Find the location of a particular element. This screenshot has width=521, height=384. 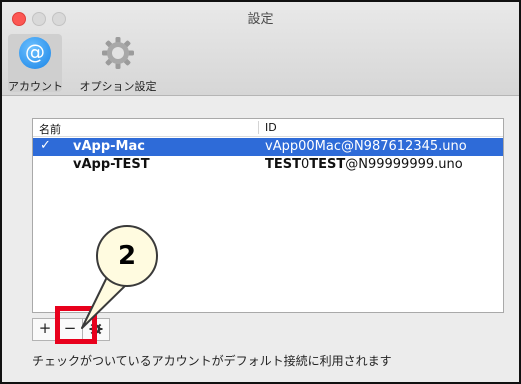

tab-options-label: オプション設定 is located at coordinates (118, 86).